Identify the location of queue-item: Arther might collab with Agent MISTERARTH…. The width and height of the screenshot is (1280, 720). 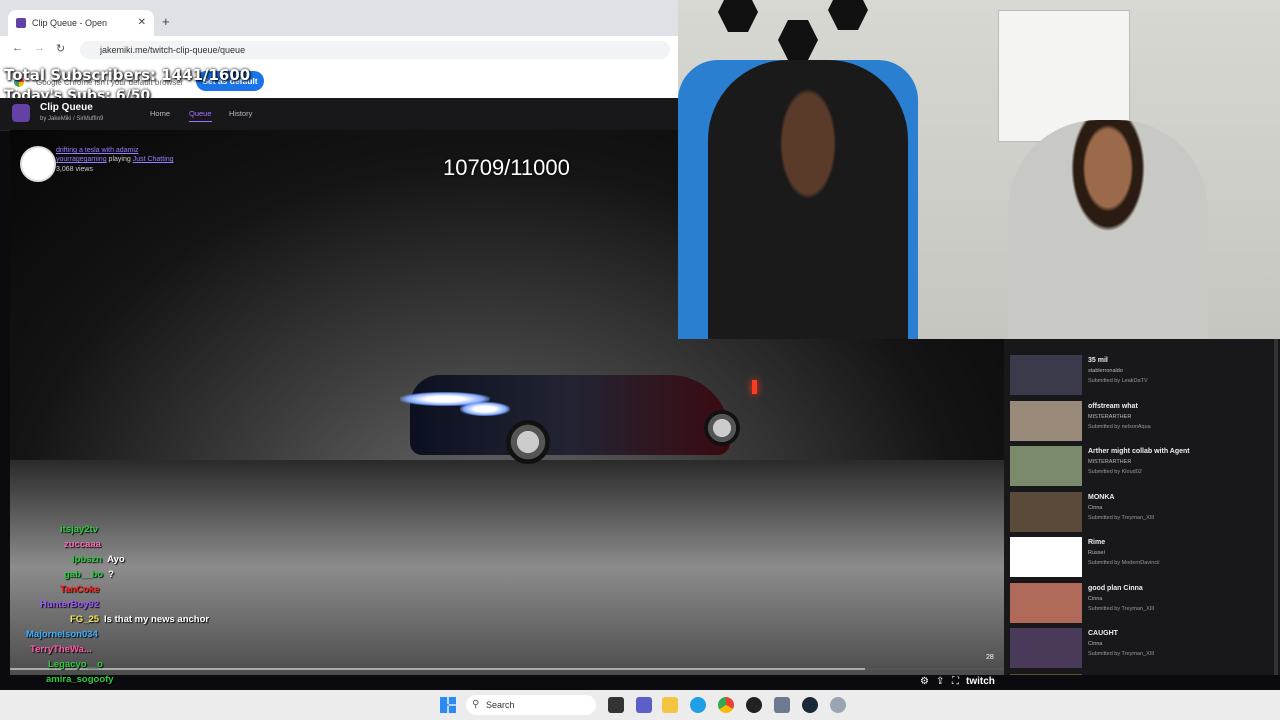
(1142, 468).